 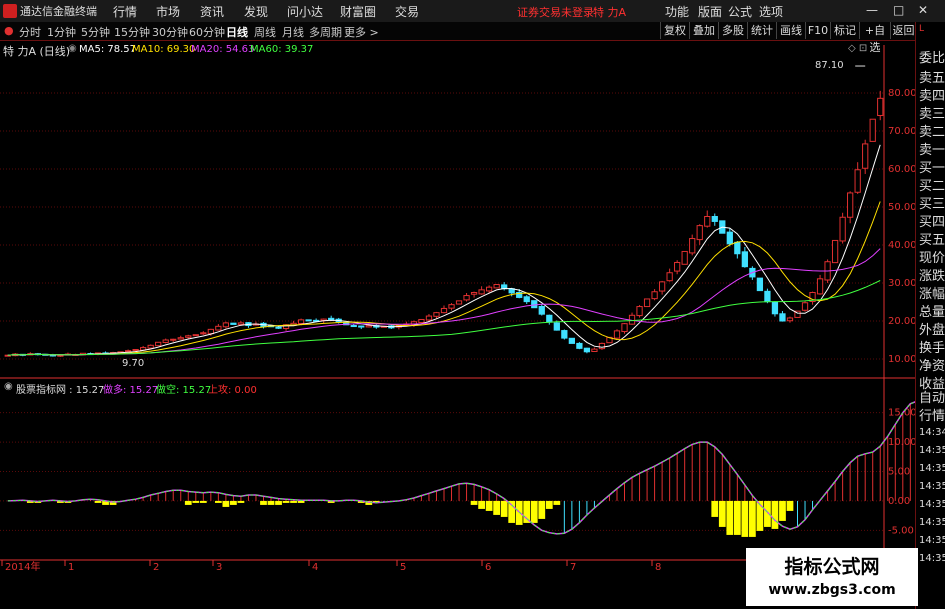 What do you see at coordinates (932, 414) in the screenshot?
I see `side-market: 行情` at bounding box center [932, 414].